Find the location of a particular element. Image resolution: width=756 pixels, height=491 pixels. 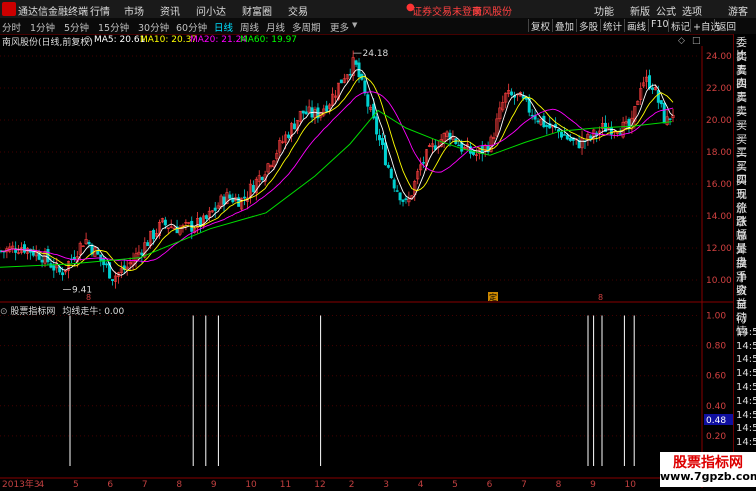

sub-settings-icon: ⊙ is located at coordinates (4, 312).